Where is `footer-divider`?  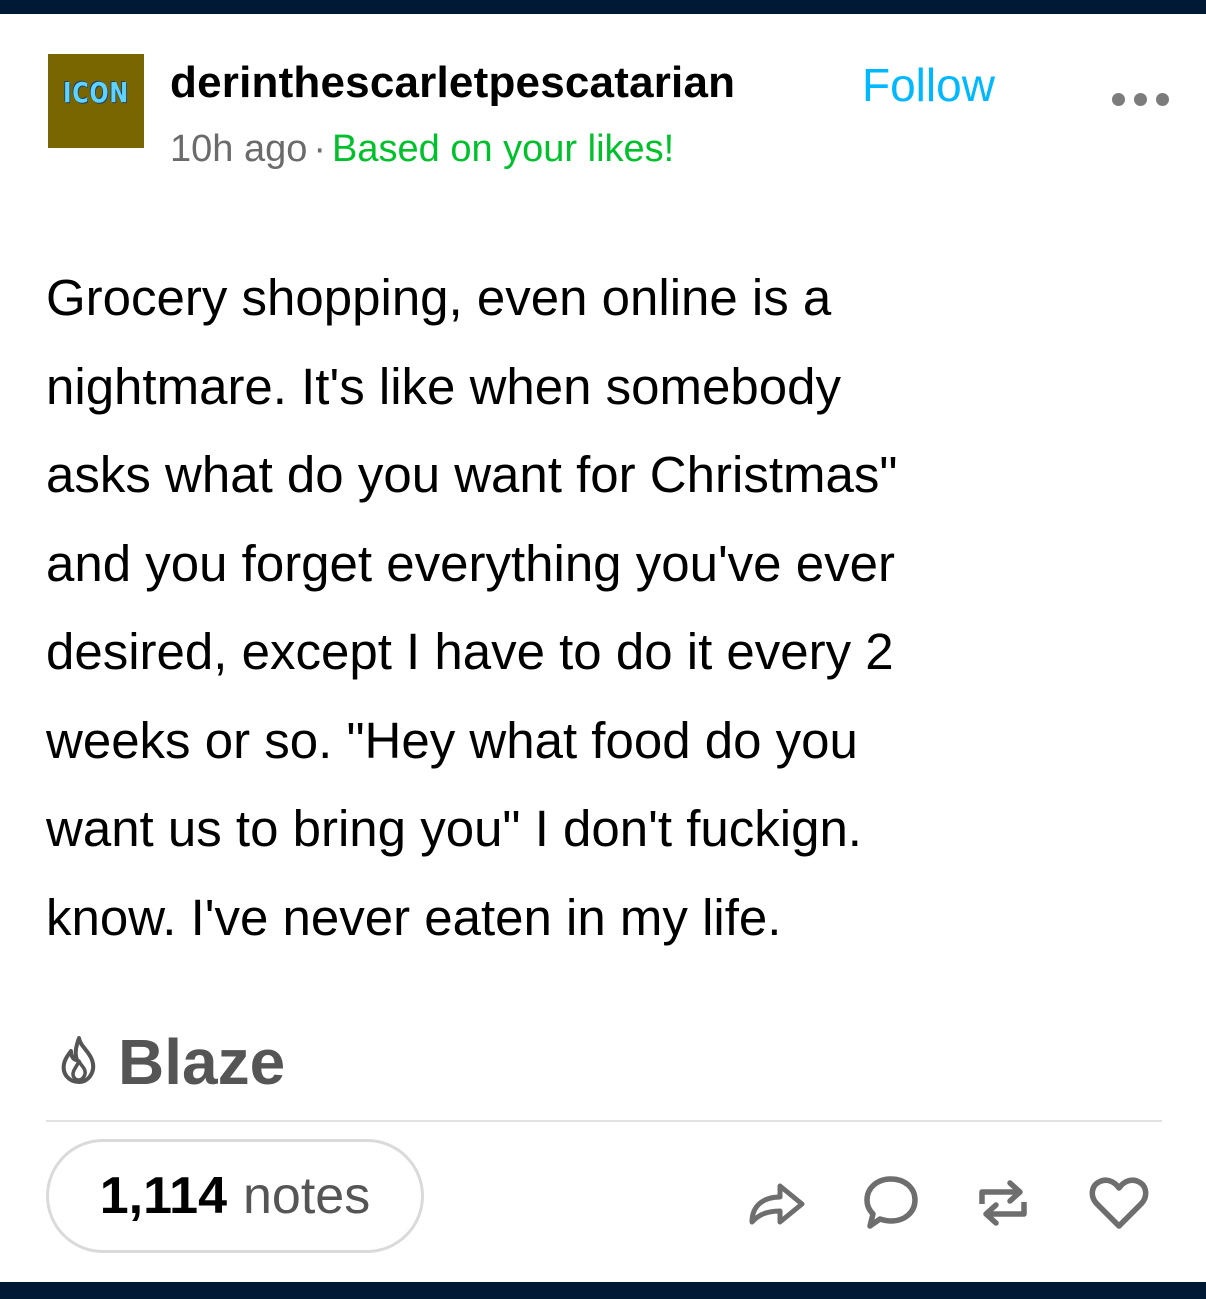 footer-divider is located at coordinates (604, 1121).